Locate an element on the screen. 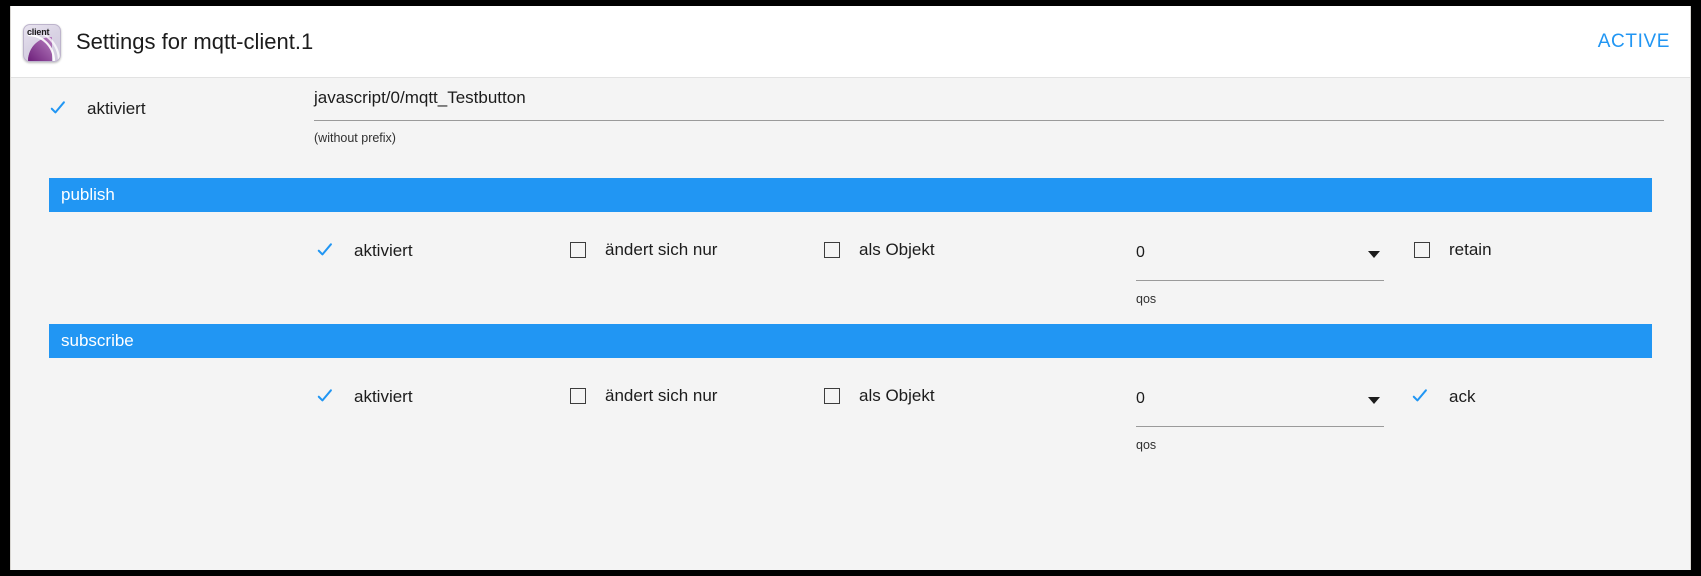  status-badge: ACTIVE is located at coordinates (1633, 41).